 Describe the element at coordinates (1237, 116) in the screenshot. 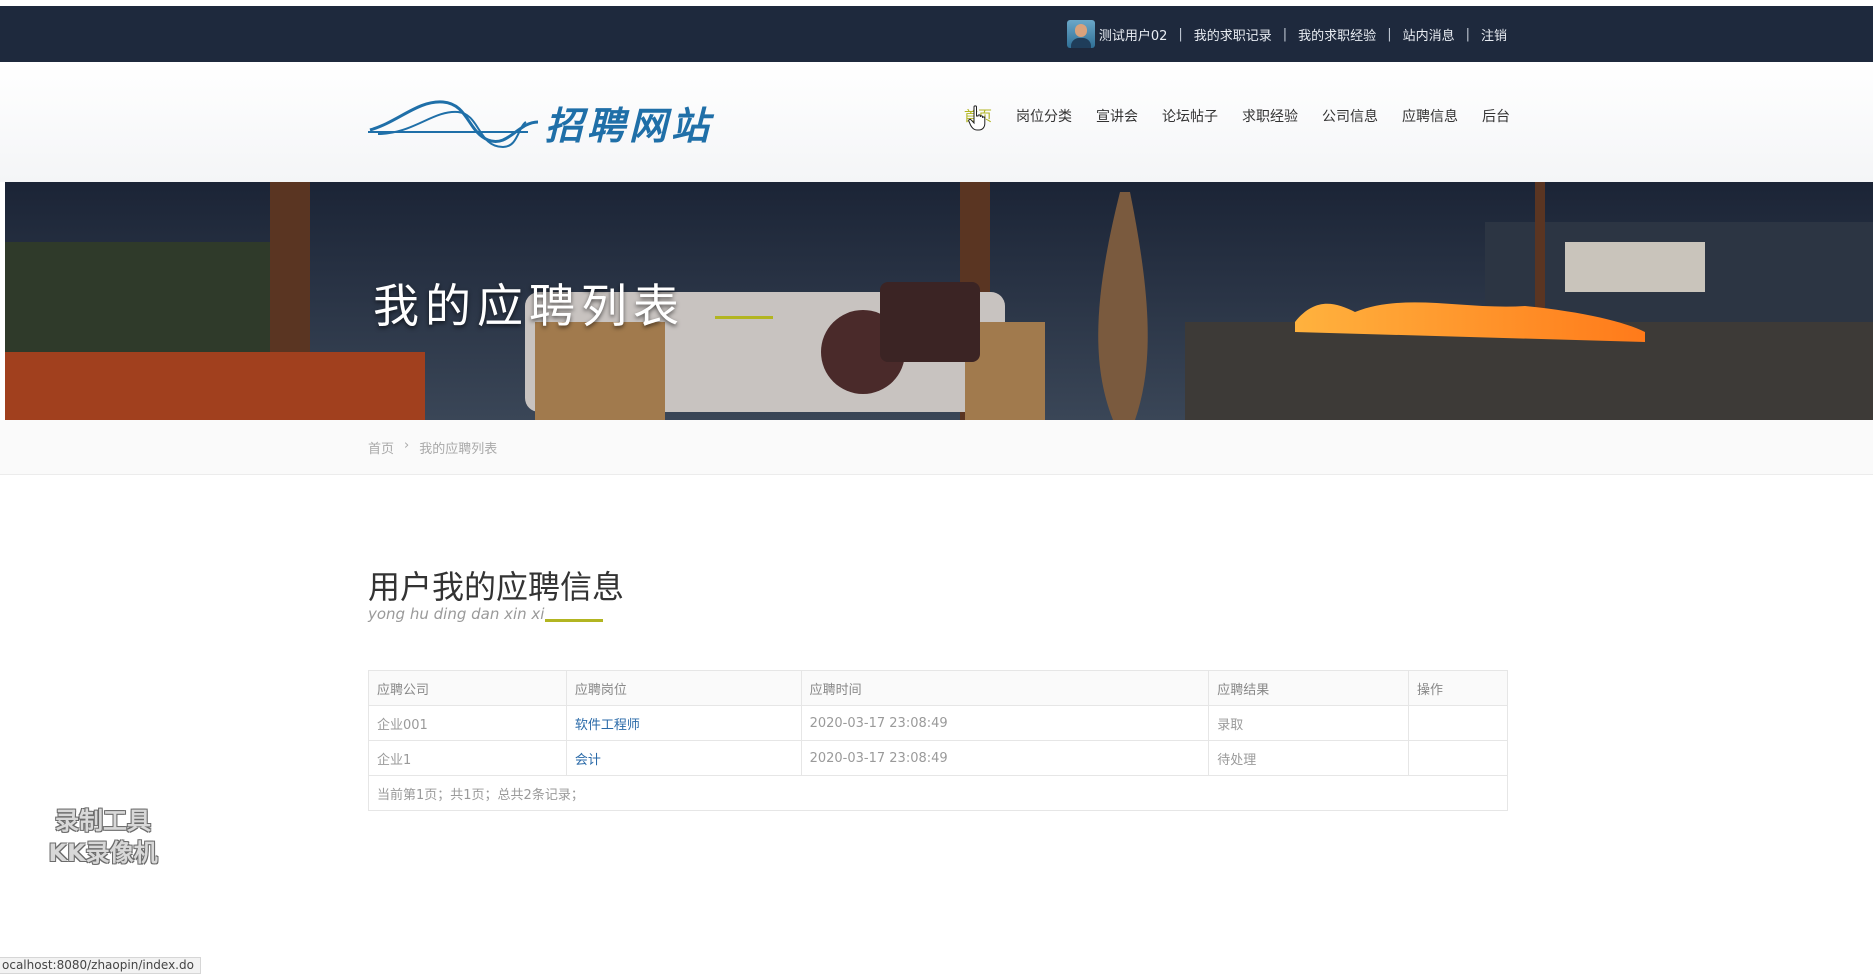

I see `main-nav: 首页 岗位分类 宣讲会 论坛帖子 求职经验 公司信息 应聘信息 后台` at that location.